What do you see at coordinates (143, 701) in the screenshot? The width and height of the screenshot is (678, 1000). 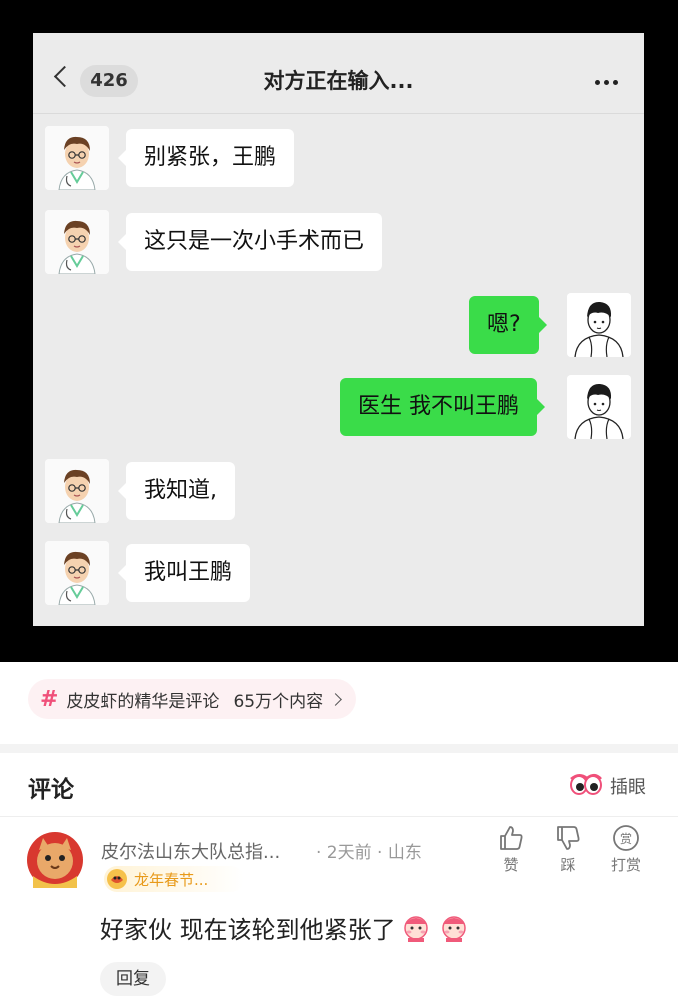 I see `topic-label: 皮皮虾的精华是评论` at bounding box center [143, 701].